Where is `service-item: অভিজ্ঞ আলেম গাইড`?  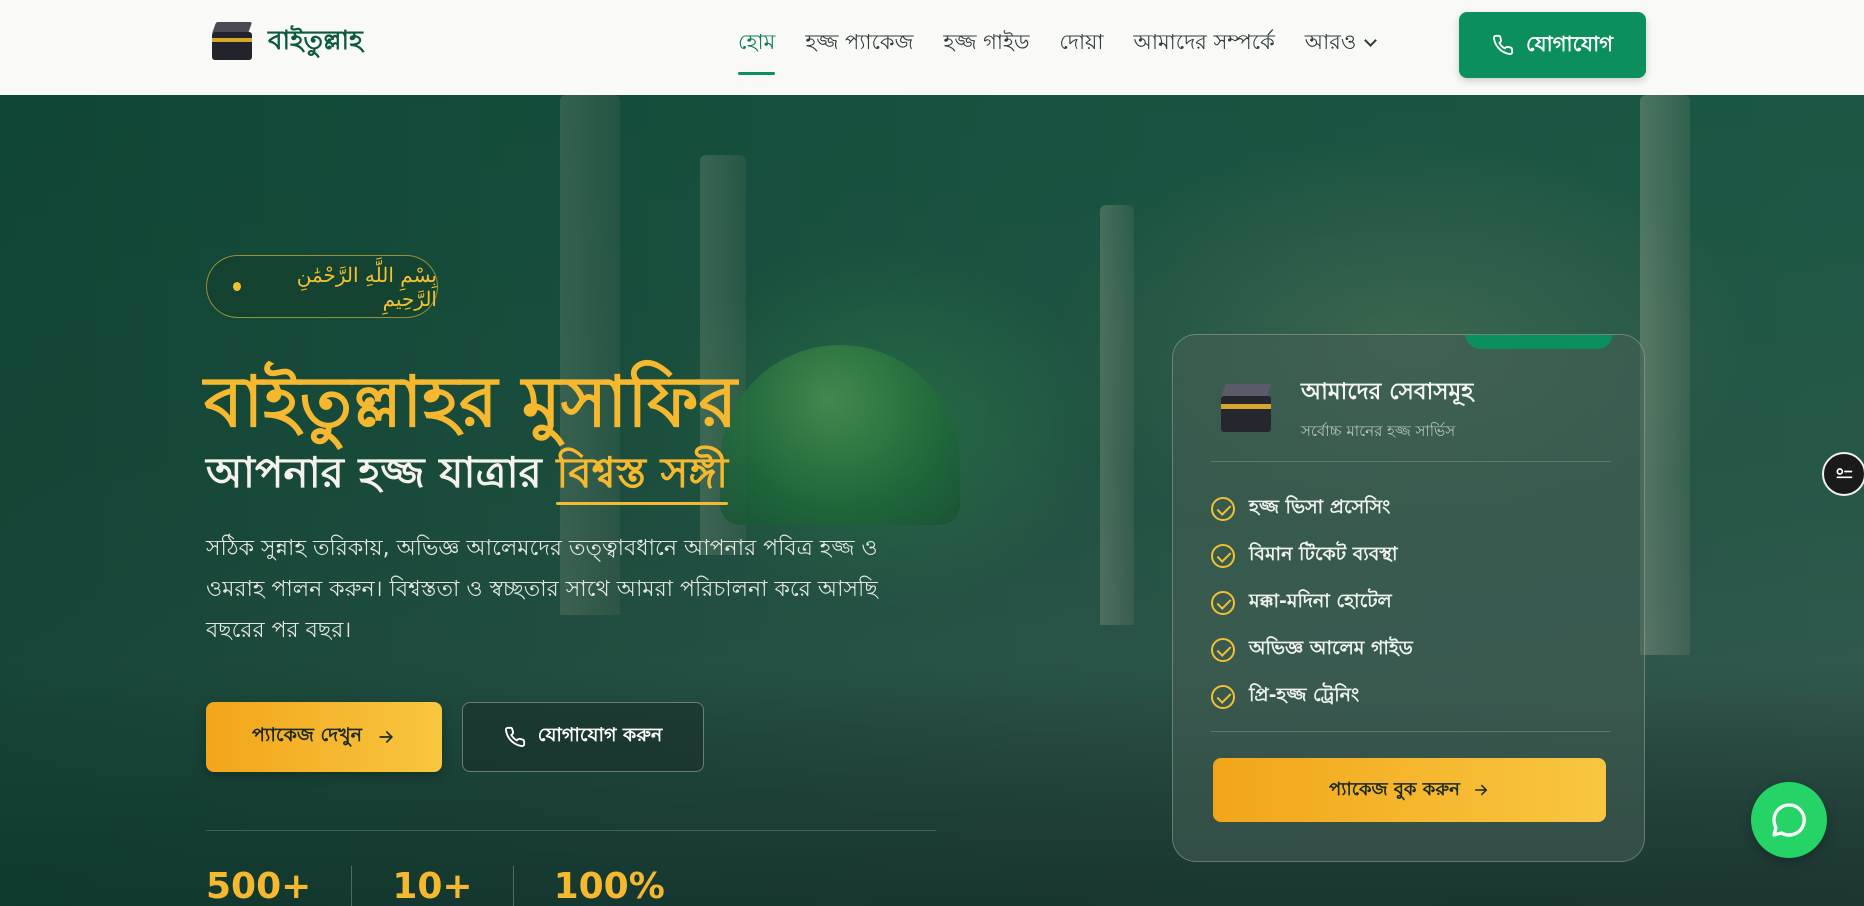
service-item: অভিজ্ঞ আলেম গাইড is located at coordinates (1312, 649).